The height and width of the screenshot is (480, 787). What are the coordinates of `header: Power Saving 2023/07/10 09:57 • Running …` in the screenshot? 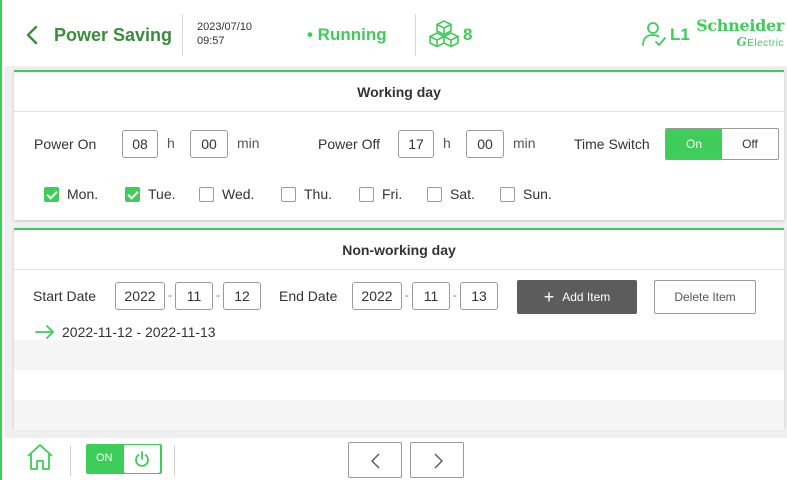 It's located at (394, 33).